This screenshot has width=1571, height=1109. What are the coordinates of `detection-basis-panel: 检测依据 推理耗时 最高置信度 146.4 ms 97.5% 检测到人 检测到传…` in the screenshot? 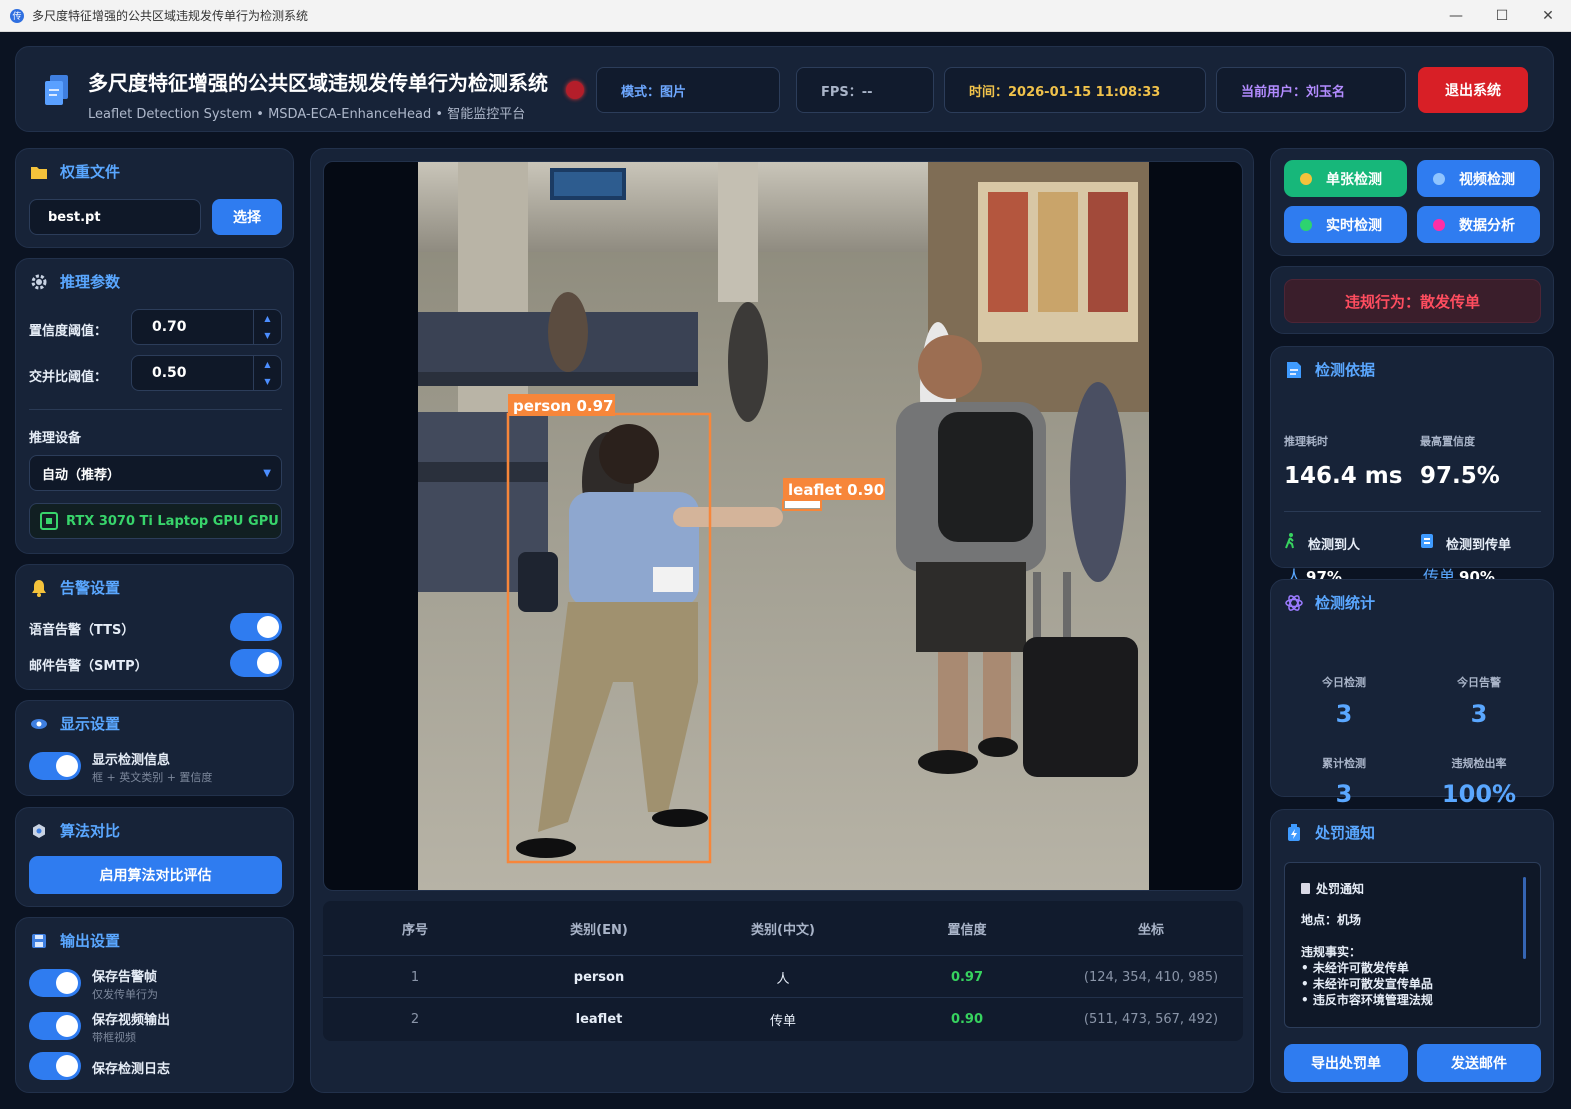 It's located at (1412, 466).